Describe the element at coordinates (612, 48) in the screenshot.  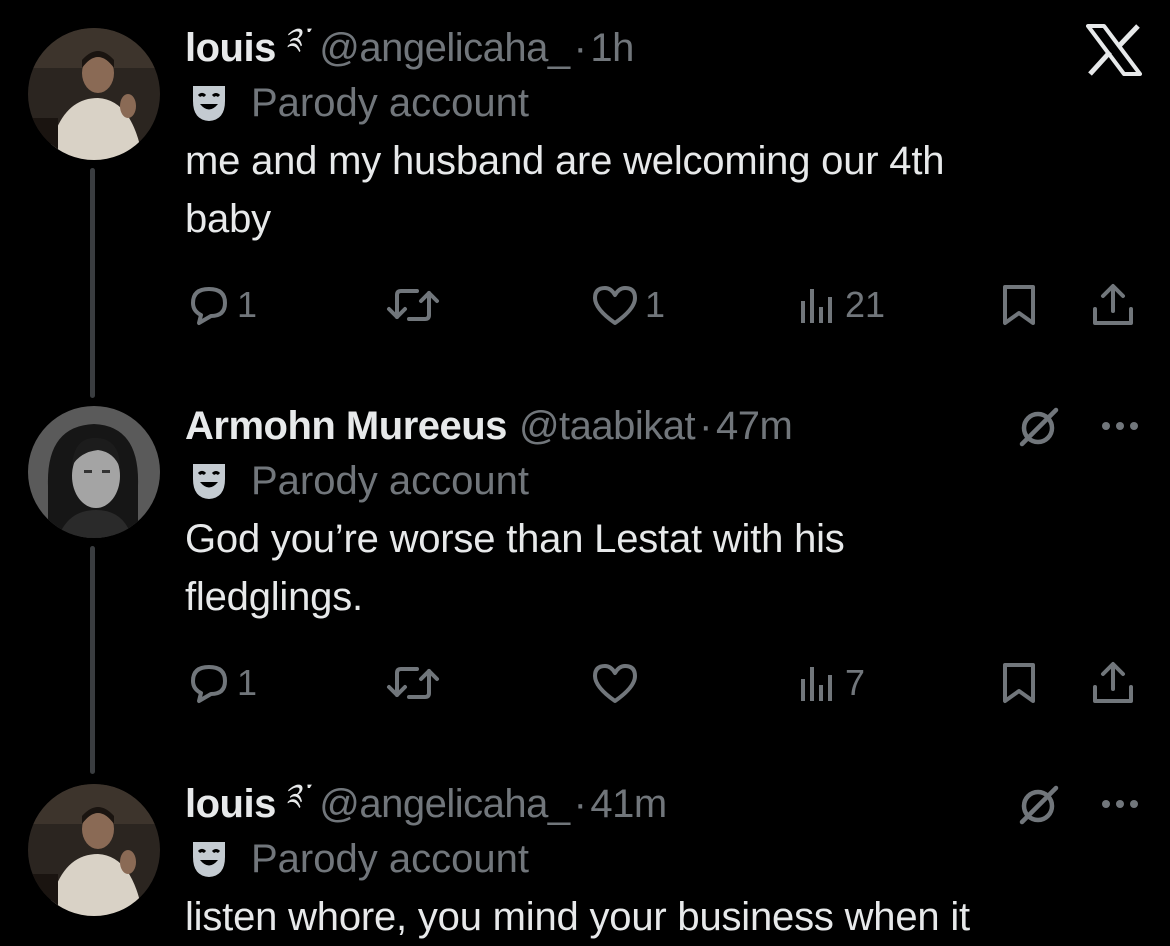
I see `timestamp: 1h` at that location.